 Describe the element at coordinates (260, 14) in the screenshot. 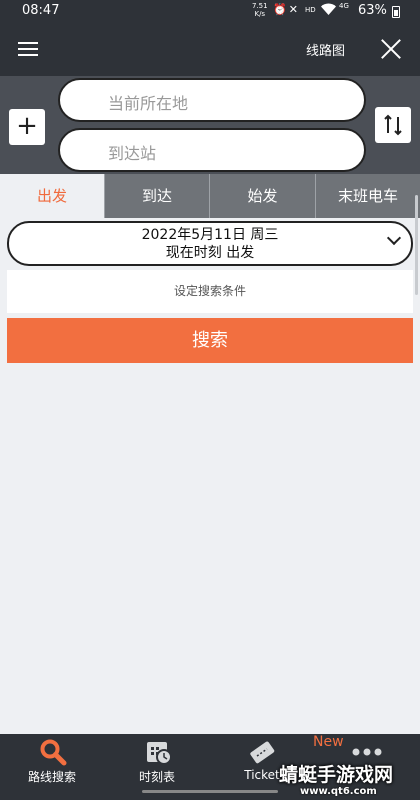

I see `network-speed-unit: K/s` at that location.